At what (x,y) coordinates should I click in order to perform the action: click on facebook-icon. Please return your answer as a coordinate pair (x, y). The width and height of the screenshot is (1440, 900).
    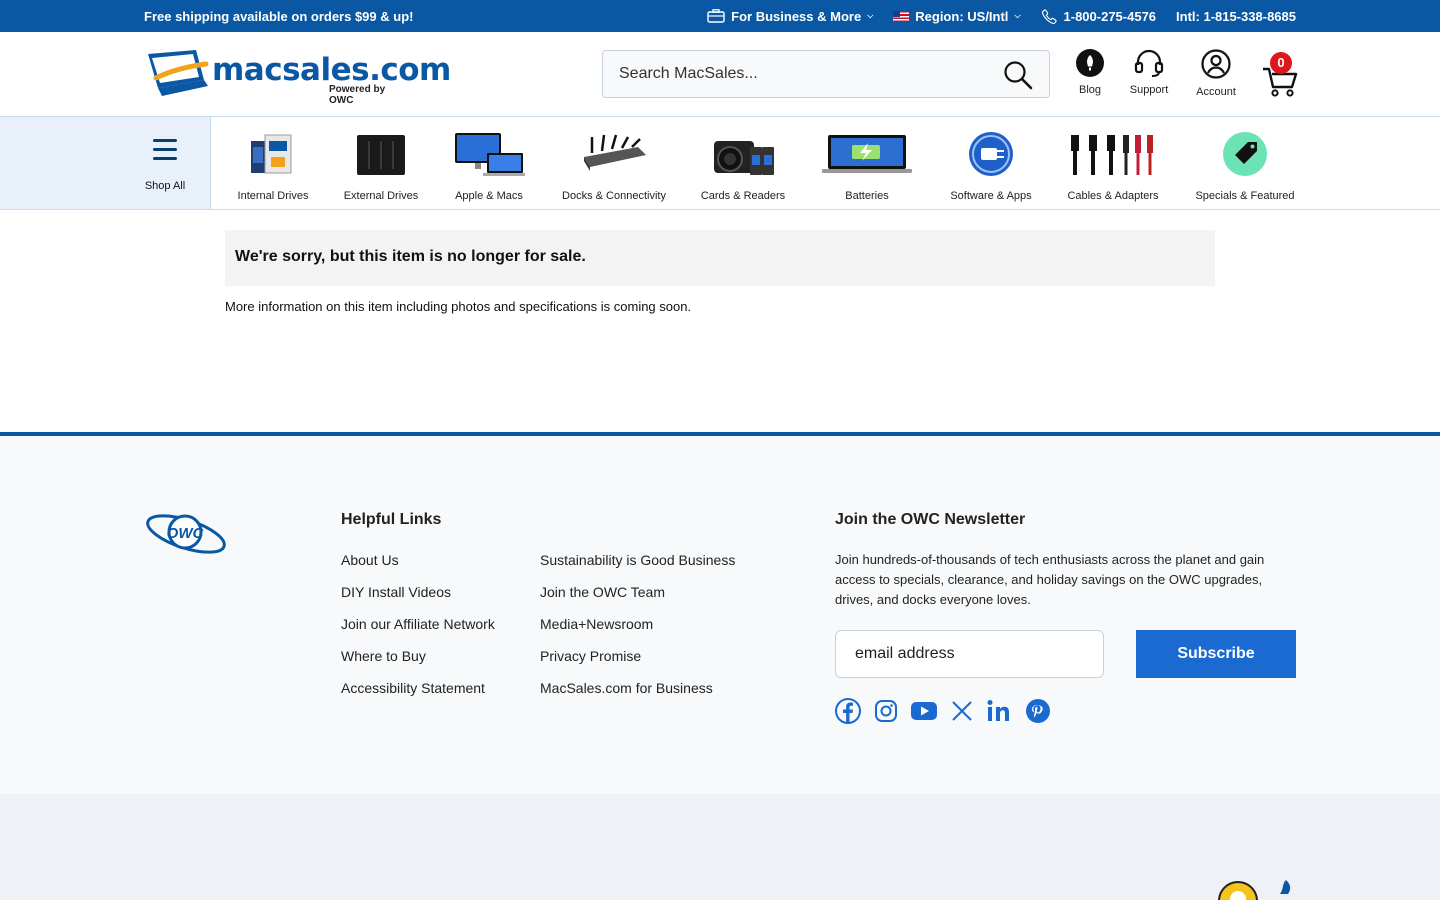
    Looking at the image, I should click on (848, 711).